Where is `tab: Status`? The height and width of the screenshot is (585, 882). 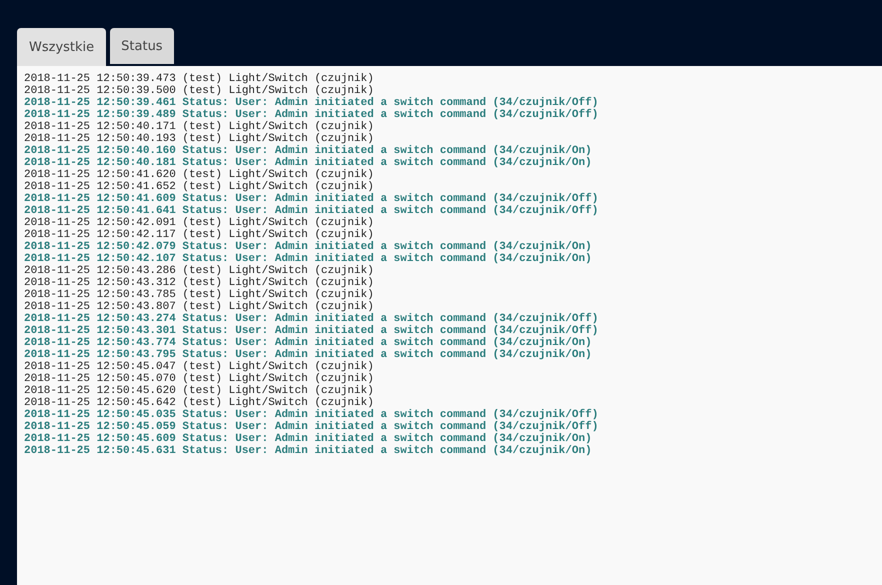
tab: Status is located at coordinates (142, 46).